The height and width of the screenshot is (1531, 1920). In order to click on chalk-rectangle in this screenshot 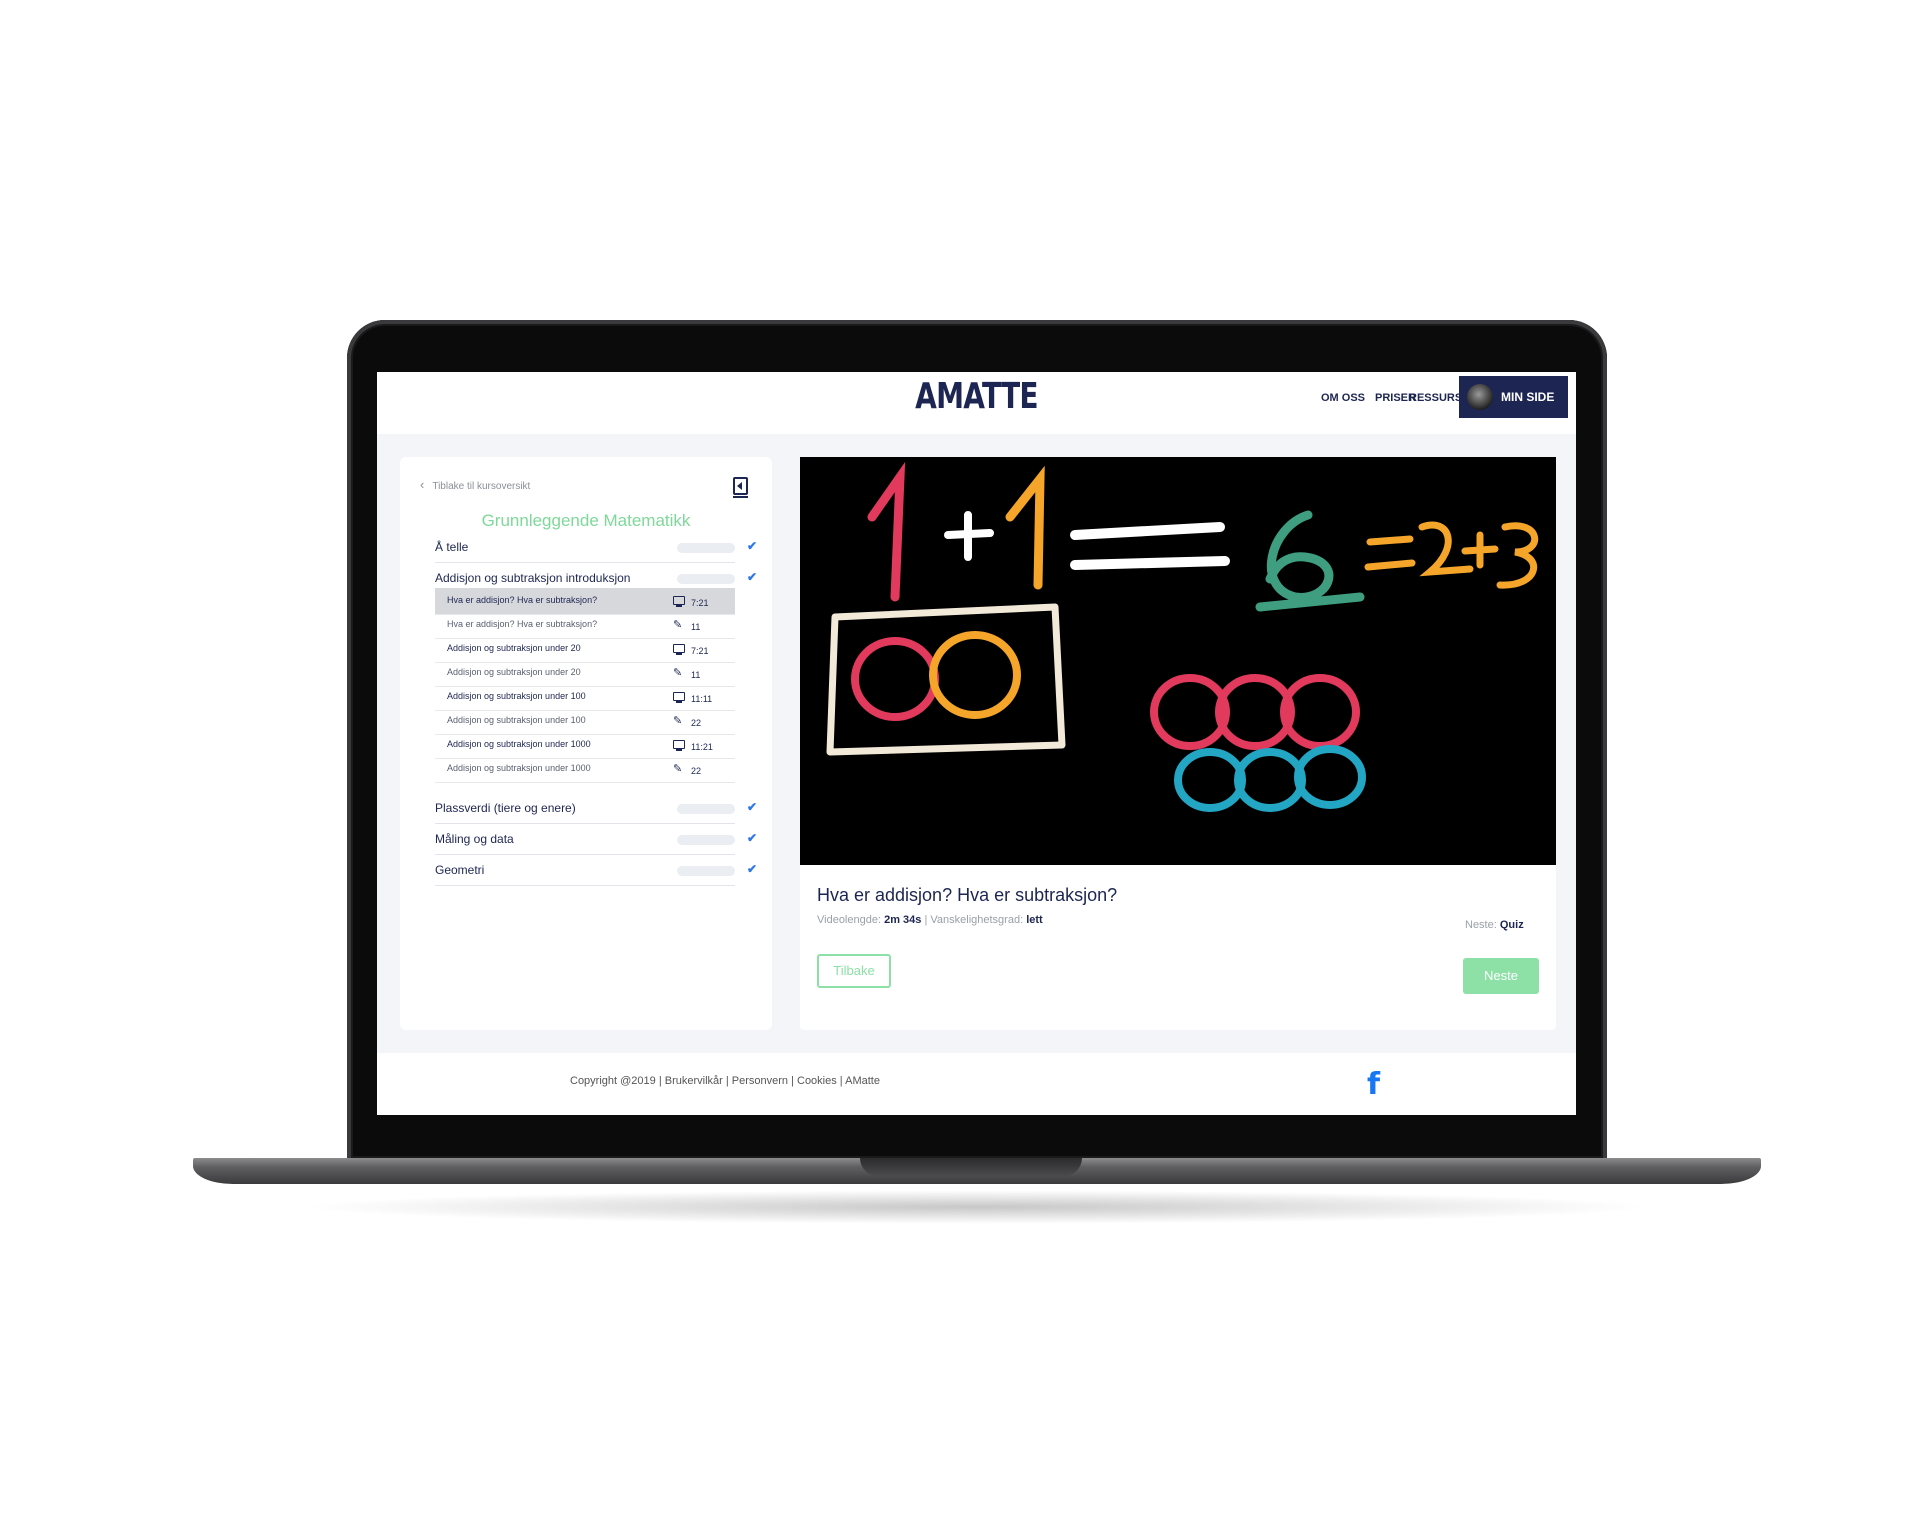, I will do `click(946, 679)`.